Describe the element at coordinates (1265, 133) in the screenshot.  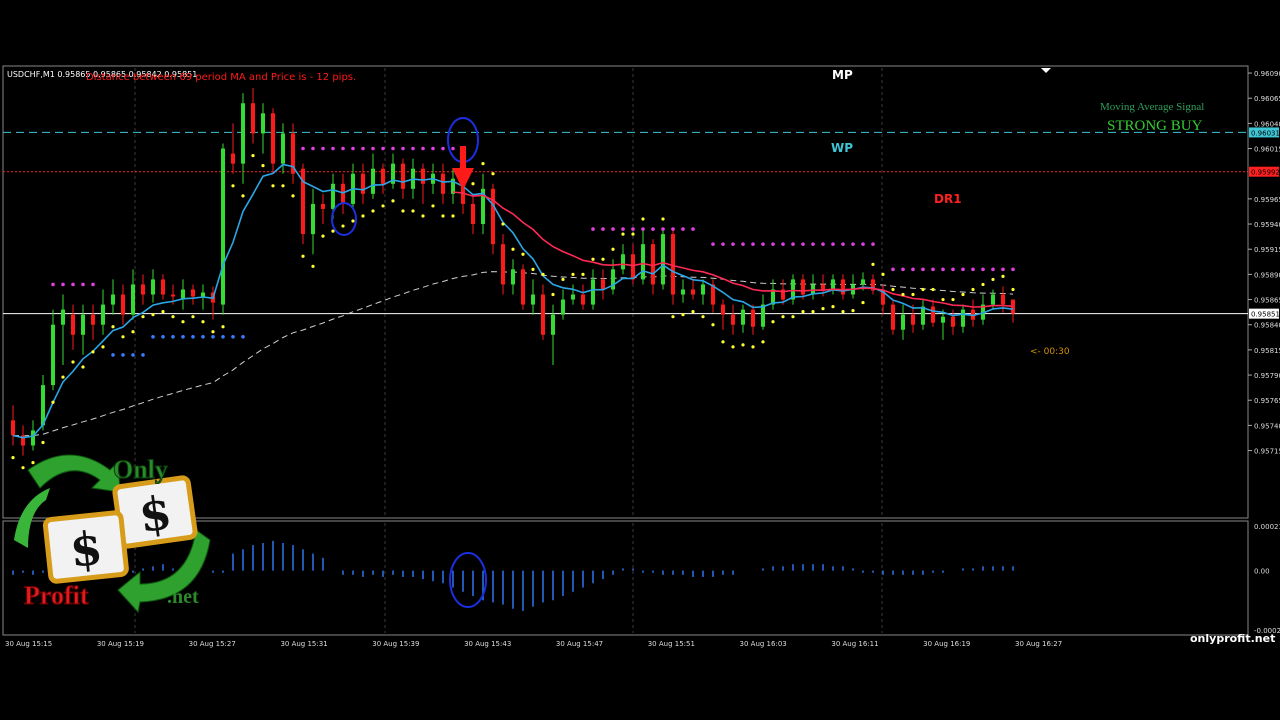
I see `price-highlight-label: 0.96031` at that location.